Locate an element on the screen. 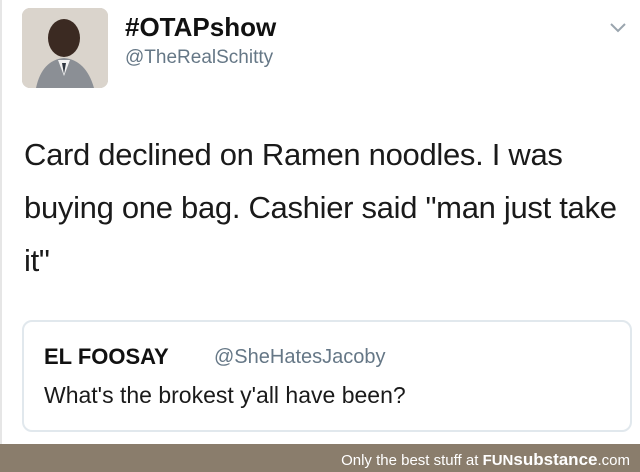  watermark-text: Only the best stuff at FUNsubstance.com is located at coordinates (485, 460).